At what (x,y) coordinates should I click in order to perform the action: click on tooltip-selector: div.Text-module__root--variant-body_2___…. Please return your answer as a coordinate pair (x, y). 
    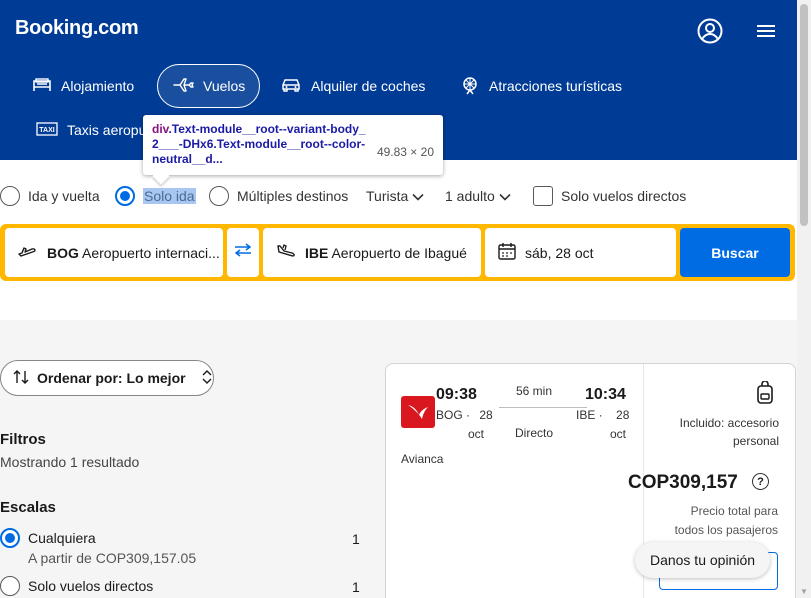
    Looking at the image, I should click on (259, 145).